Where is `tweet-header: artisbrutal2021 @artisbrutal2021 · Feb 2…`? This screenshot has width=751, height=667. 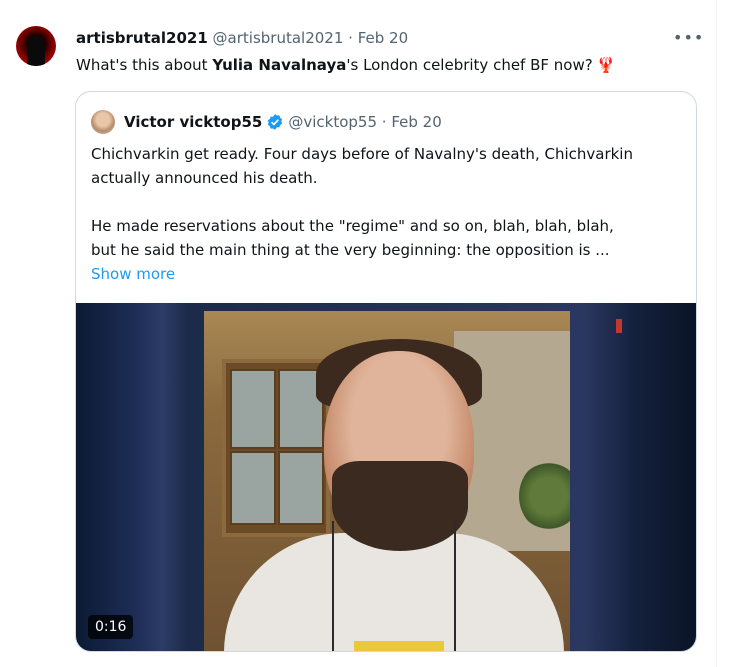
tweet-header: artisbrutal2021 @artisbrutal2021 · Feb 2… is located at coordinates (242, 38).